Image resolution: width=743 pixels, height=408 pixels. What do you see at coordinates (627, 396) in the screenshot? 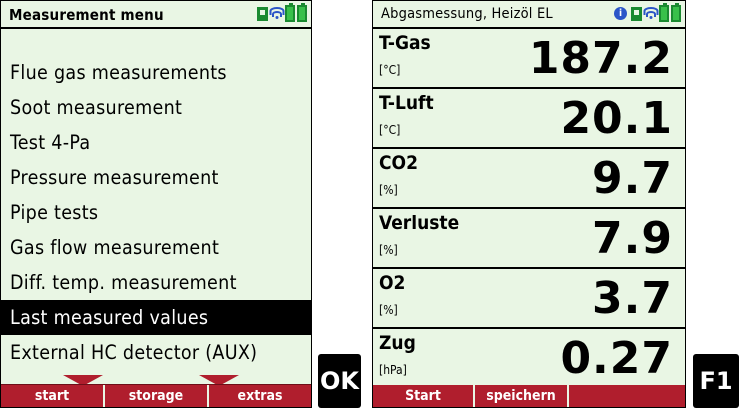
I see `softkey-empty` at bounding box center [627, 396].